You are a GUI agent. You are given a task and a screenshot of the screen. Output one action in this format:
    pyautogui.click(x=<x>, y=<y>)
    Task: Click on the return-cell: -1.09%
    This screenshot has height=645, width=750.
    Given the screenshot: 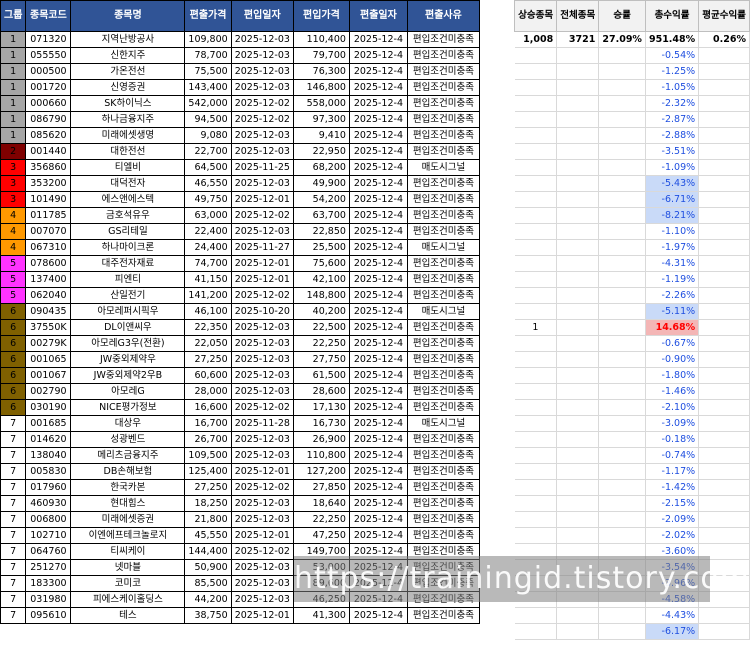 What is the action you would take?
    pyautogui.click(x=672, y=167)
    